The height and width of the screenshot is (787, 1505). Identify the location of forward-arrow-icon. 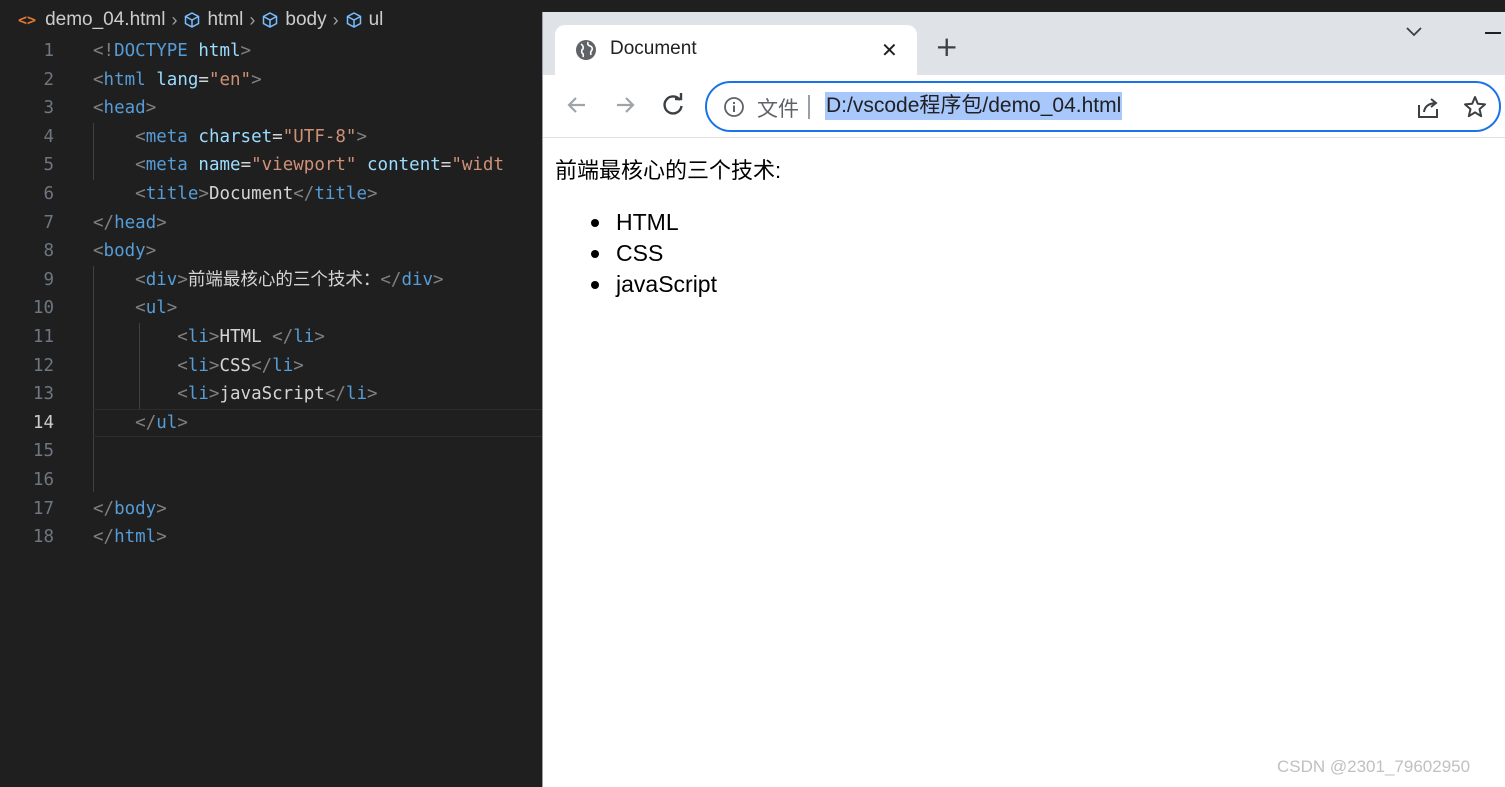
(625, 105).